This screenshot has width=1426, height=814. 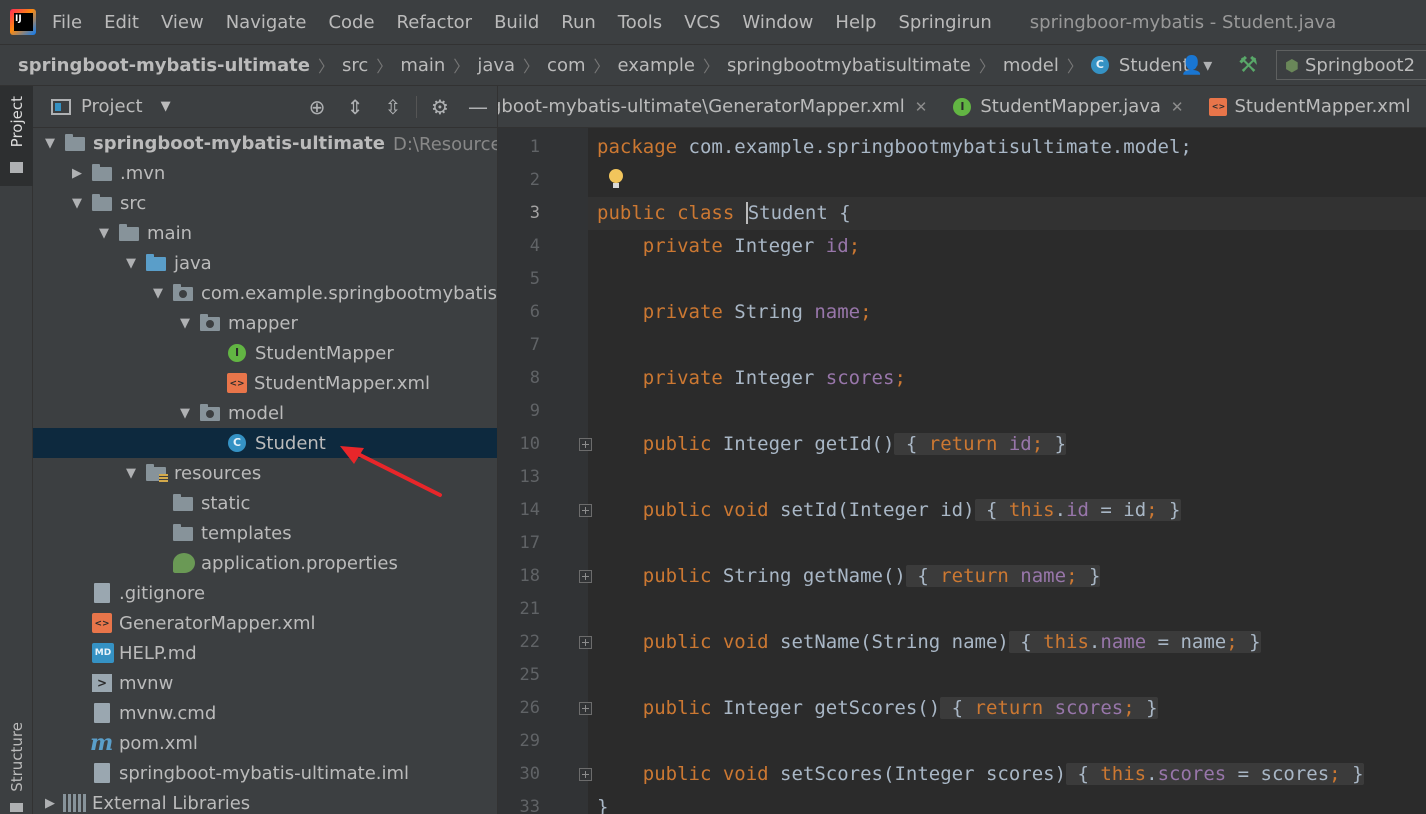 What do you see at coordinates (871, 576) in the screenshot?
I see `code-text: public String getName() { return name; }` at bounding box center [871, 576].